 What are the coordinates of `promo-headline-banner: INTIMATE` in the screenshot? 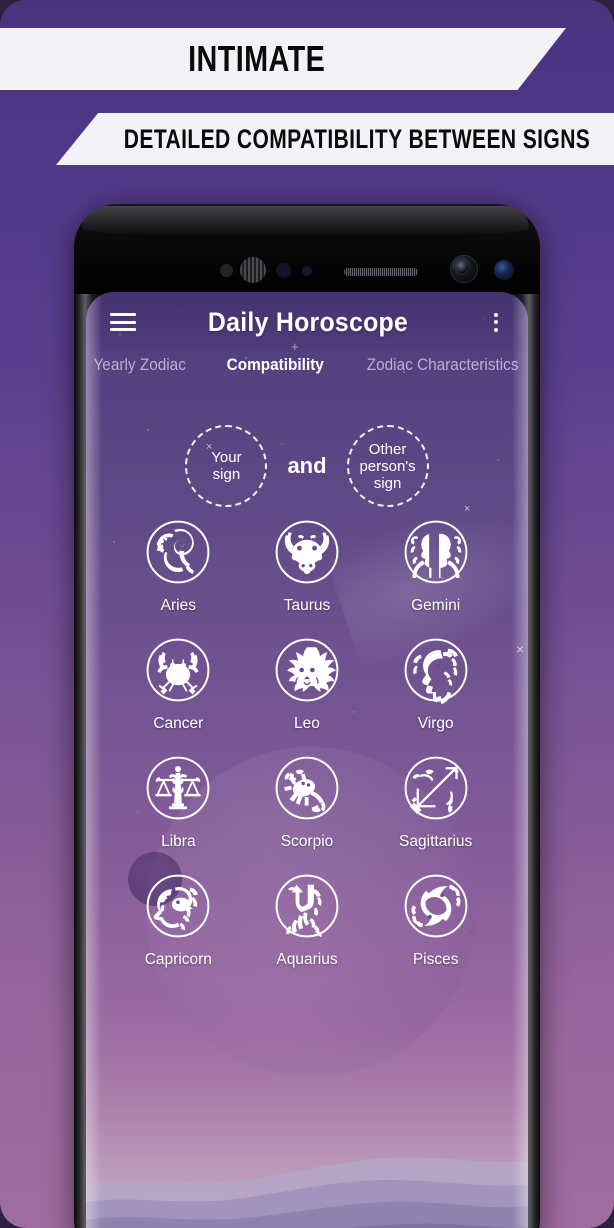 It's located at (283, 59).